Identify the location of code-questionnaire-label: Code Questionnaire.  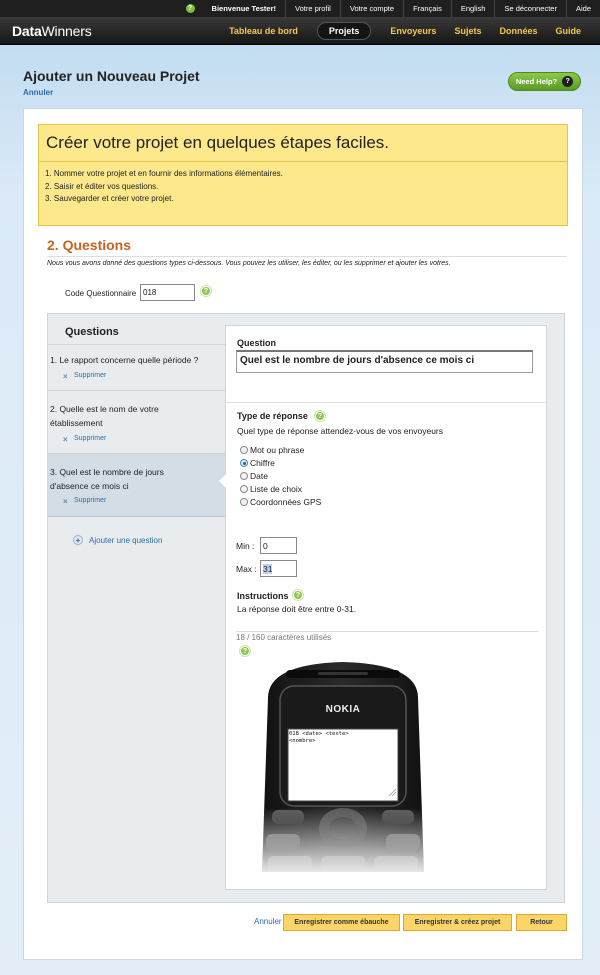
(101, 293).